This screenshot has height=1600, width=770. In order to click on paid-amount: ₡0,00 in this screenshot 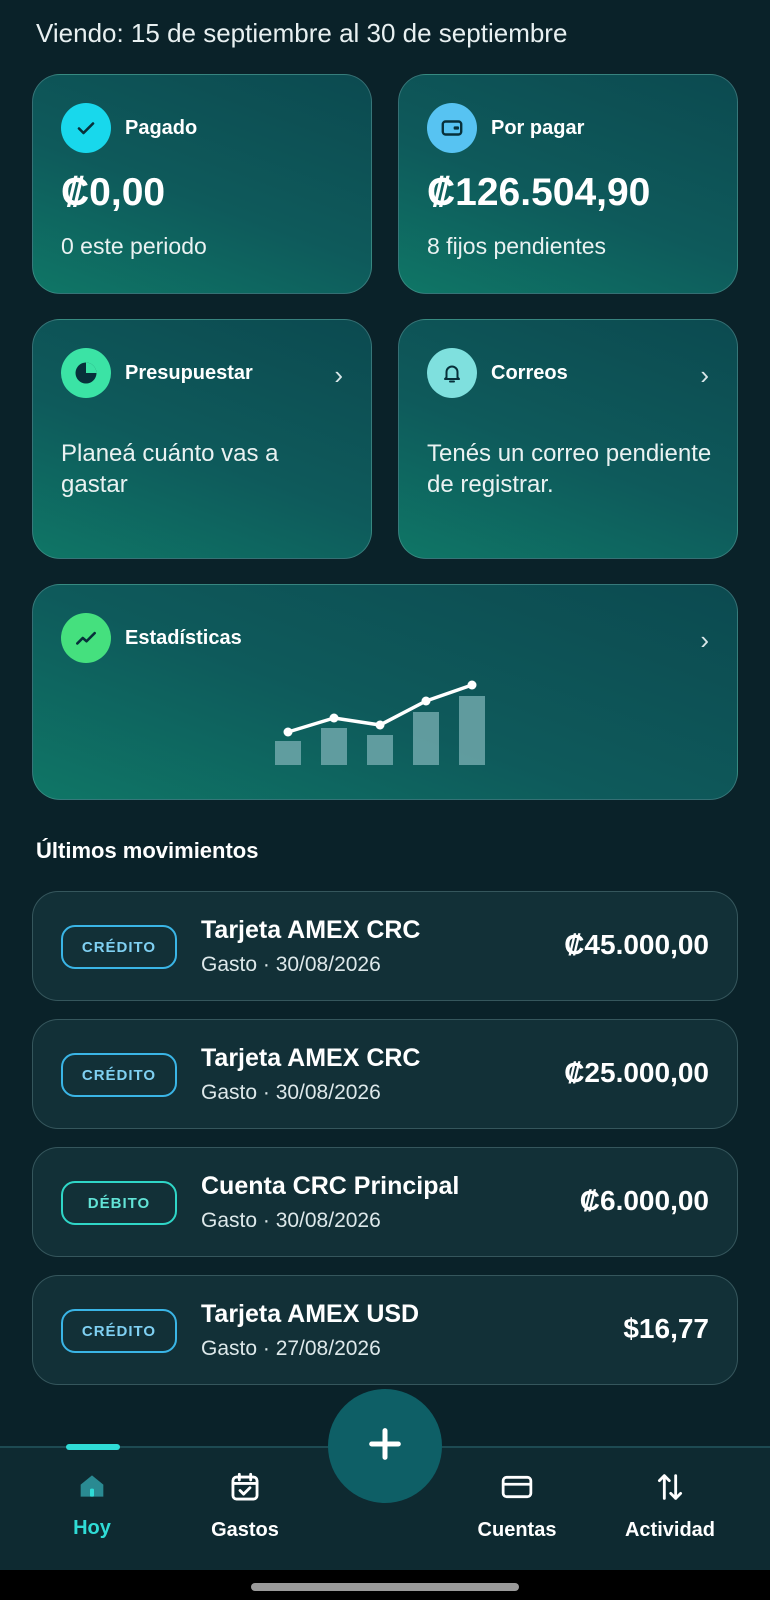, I will do `click(113, 192)`.